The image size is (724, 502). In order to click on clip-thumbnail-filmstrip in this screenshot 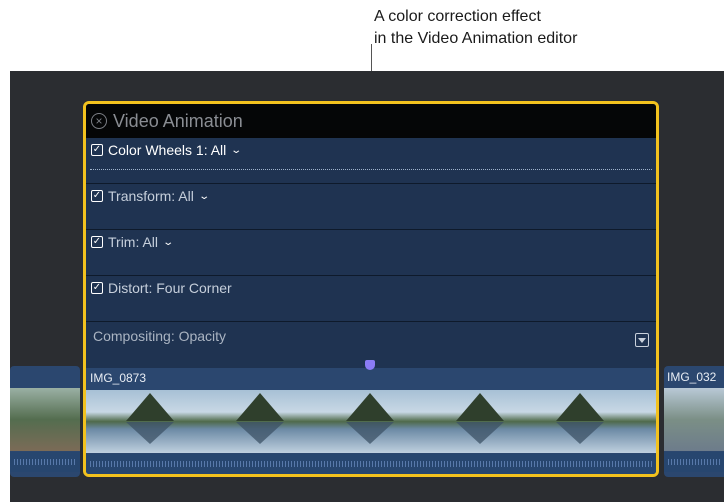, I will do `click(371, 421)`.